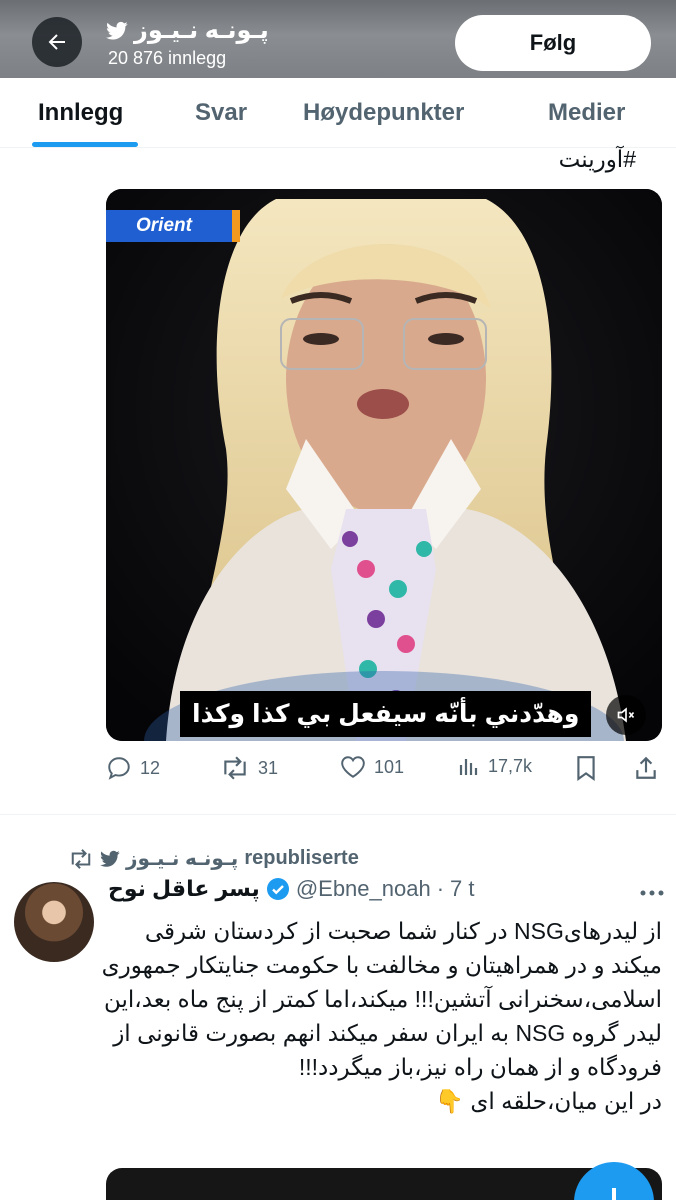  Describe the element at coordinates (338, 814) in the screenshot. I see `post-divider` at that location.